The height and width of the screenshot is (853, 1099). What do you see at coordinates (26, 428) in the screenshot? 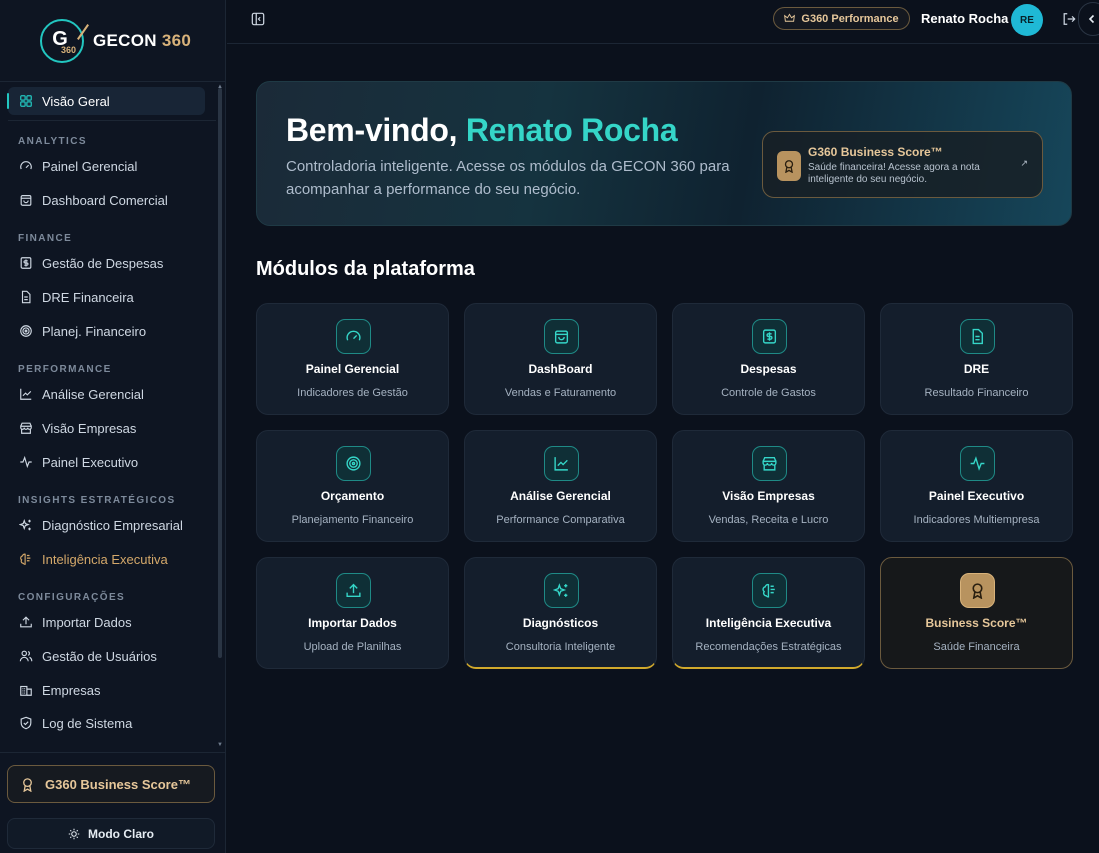
I see `store-icon` at bounding box center [26, 428].